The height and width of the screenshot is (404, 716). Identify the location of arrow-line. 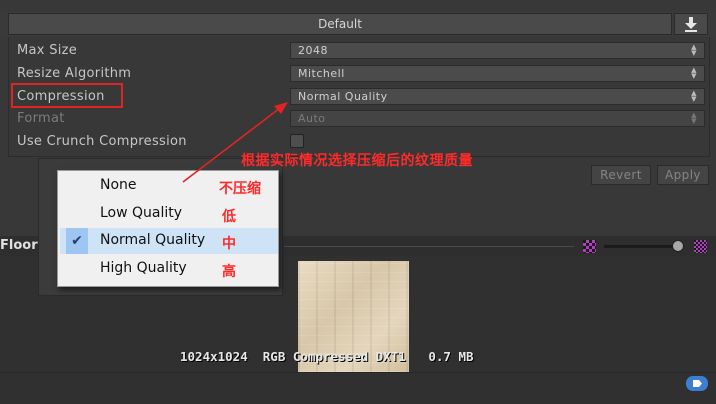
(231, 145).